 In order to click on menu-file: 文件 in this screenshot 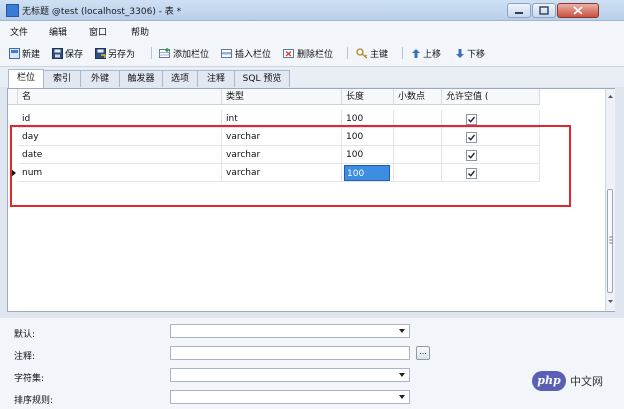, I will do `click(19, 31)`.